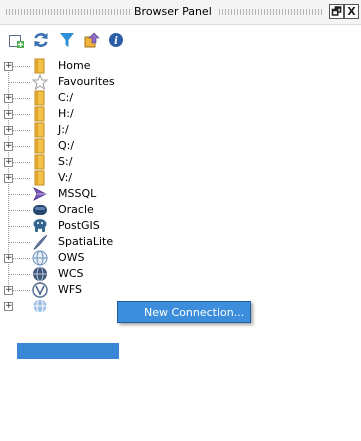  What do you see at coordinates (40, 290) in the screenshot?
I see `wfs-icon` at bounding box center [40, 290].